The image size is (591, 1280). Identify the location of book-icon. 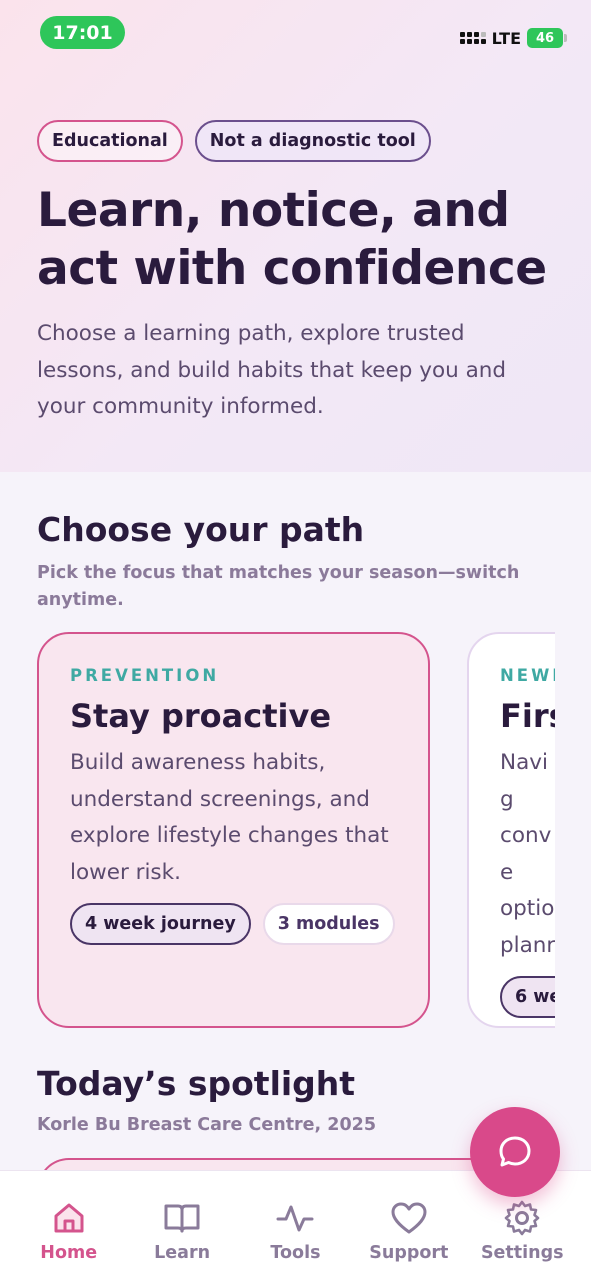
(182, 1218).